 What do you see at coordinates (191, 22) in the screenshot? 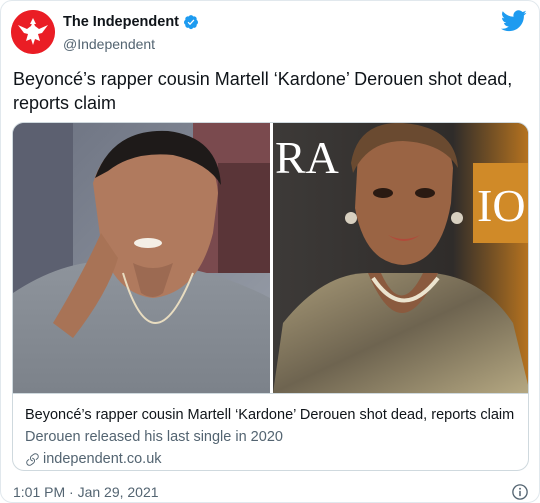
I see `verified-badge-icon` at bounding box center [191, 22].